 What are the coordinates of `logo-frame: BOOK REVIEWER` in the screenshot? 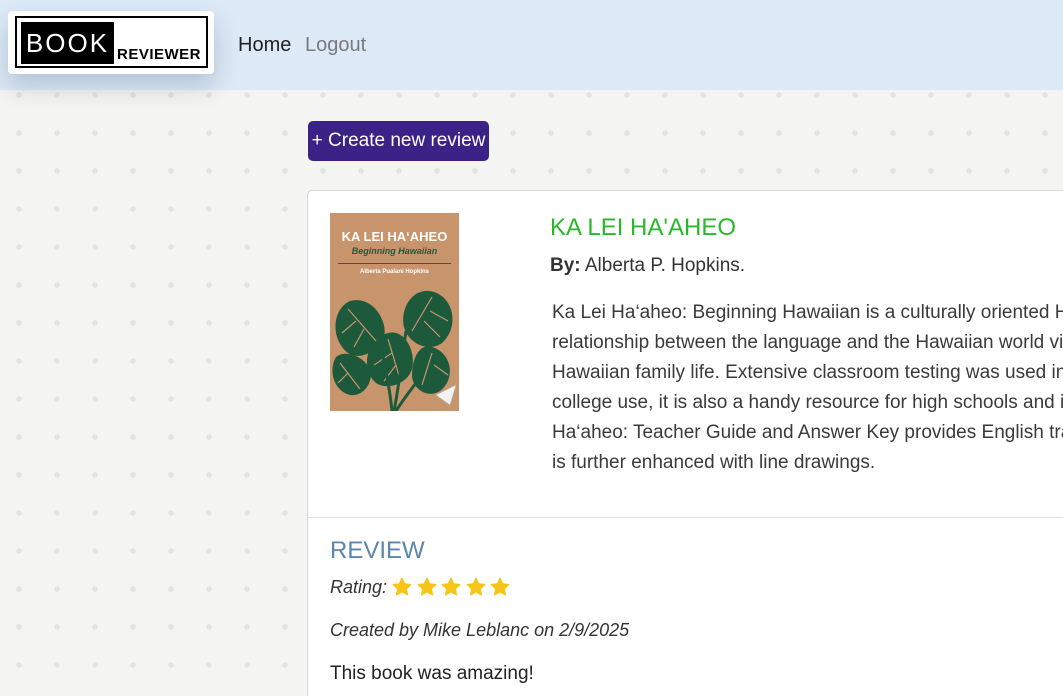 It's located at (111, 42).